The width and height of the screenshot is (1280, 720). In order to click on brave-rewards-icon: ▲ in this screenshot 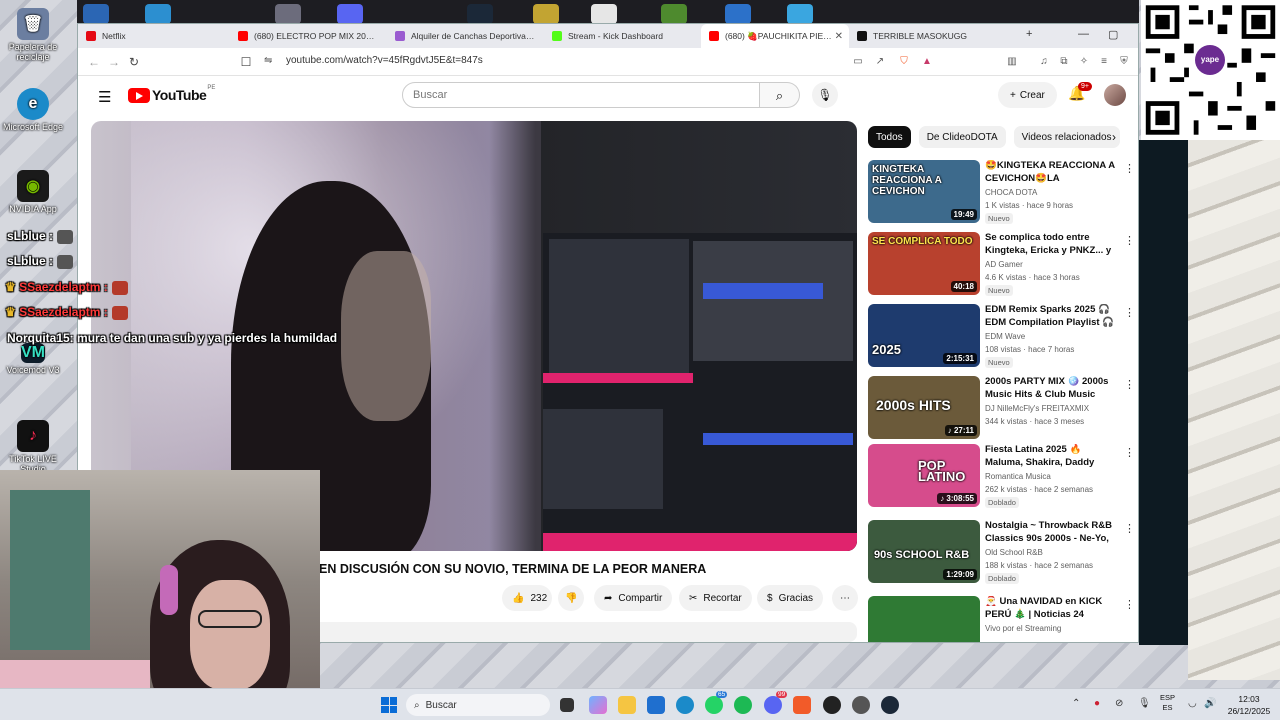, I will do `click(927, 62)`.